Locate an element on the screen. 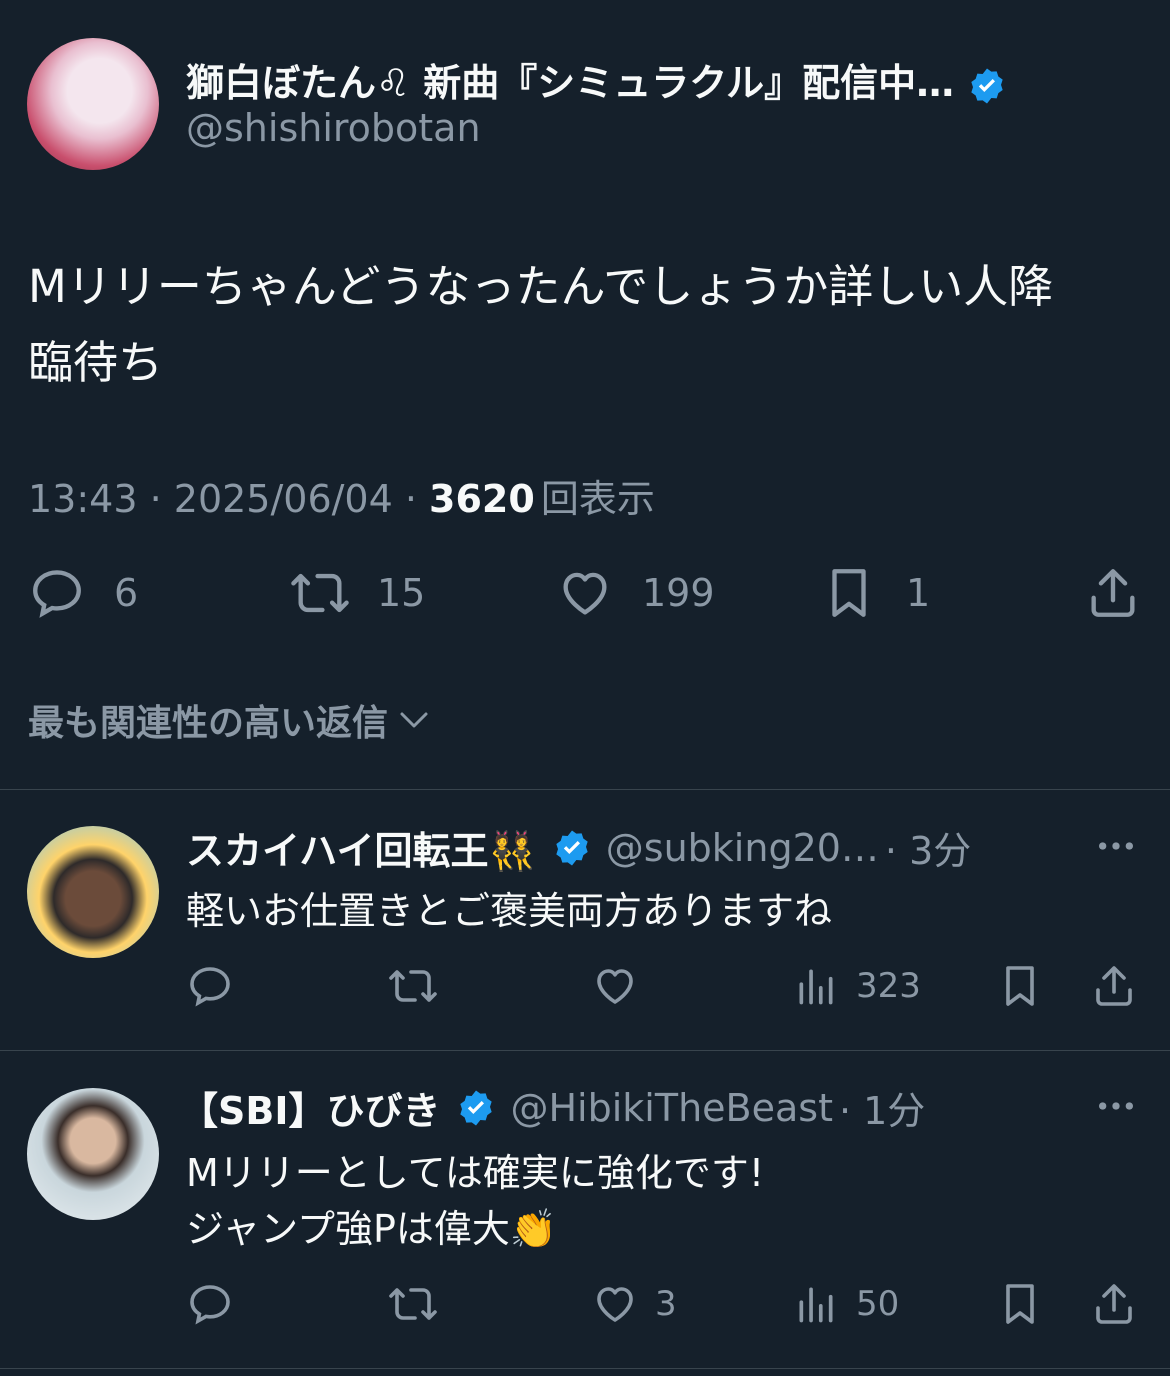  bookmark-button: 1 is located at coordinates (875, 593).